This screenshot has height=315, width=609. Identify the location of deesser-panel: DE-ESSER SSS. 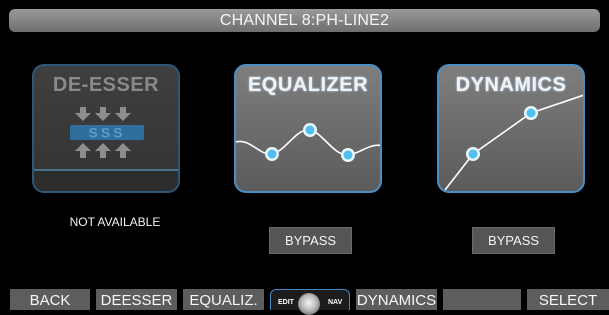
(106, 128).